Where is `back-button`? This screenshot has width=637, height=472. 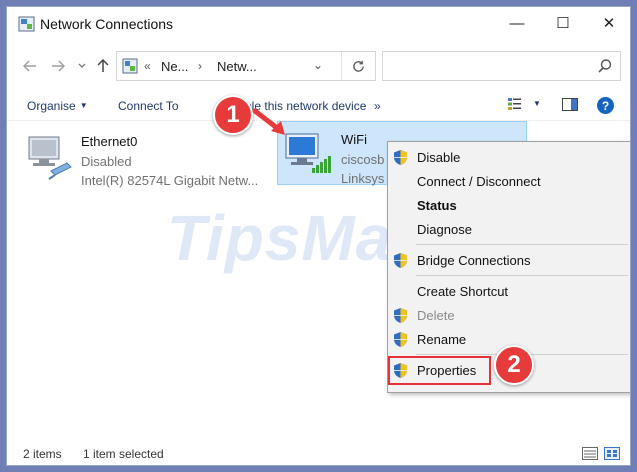
back-button is located at coordinates (30, 66).